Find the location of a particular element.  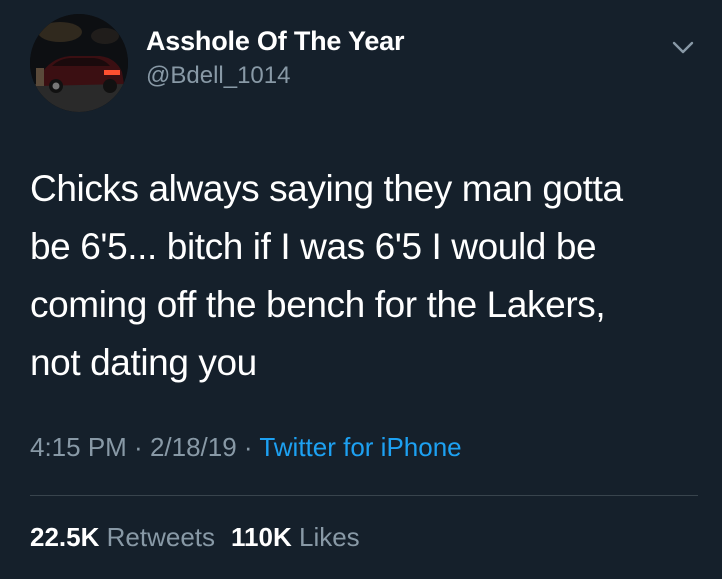

tweet-meta: 4:15 PM · 2/18/19 · Twitter for iPhone is located at coordinates (246, 447).